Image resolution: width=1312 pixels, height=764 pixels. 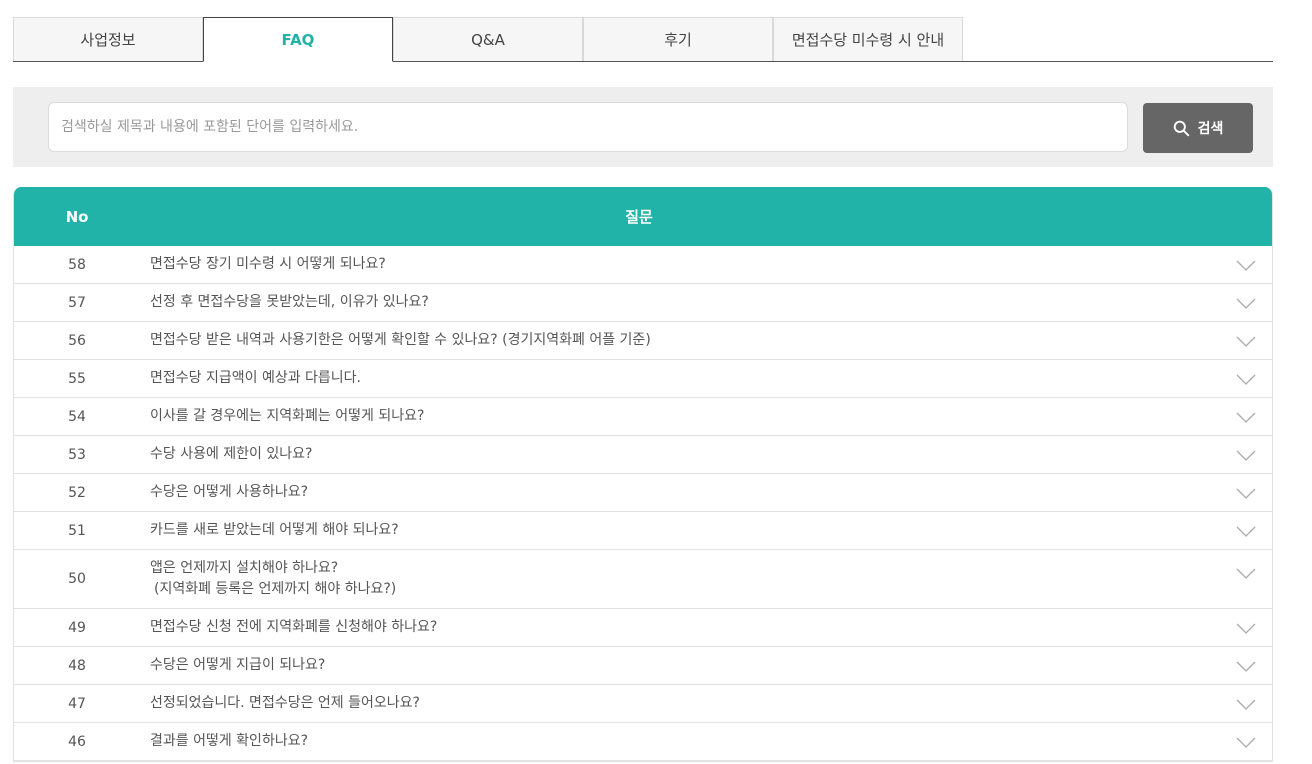 What do you see at coordinates (275, 589) in the screenshot?
I see `faq-question-subtext: (지역화폐 등록은 언제까지 해야 하나요?)` at bounding box center [275, 589].